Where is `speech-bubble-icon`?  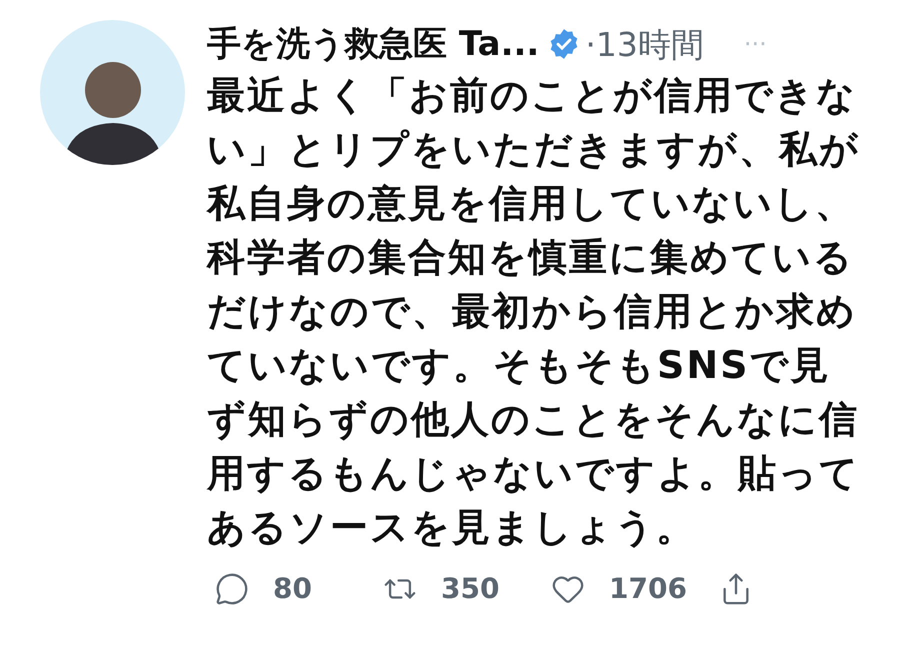
speech-bubble-icon is located at coordinates (232, 589).